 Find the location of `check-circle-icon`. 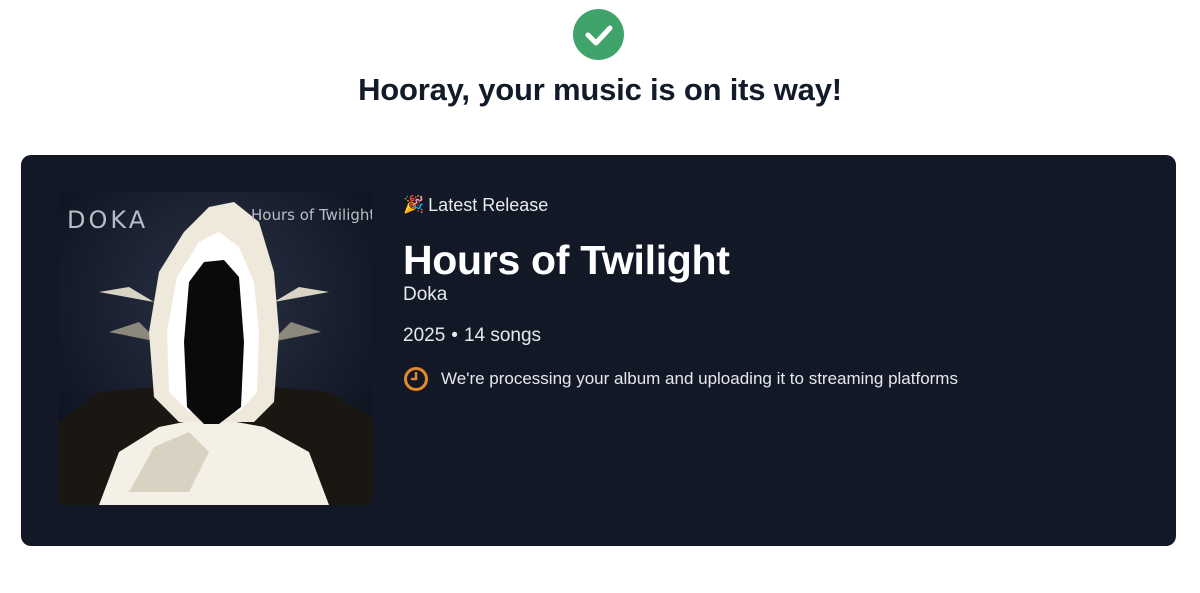

check-circle-icon is located at coordinates (598, 34).